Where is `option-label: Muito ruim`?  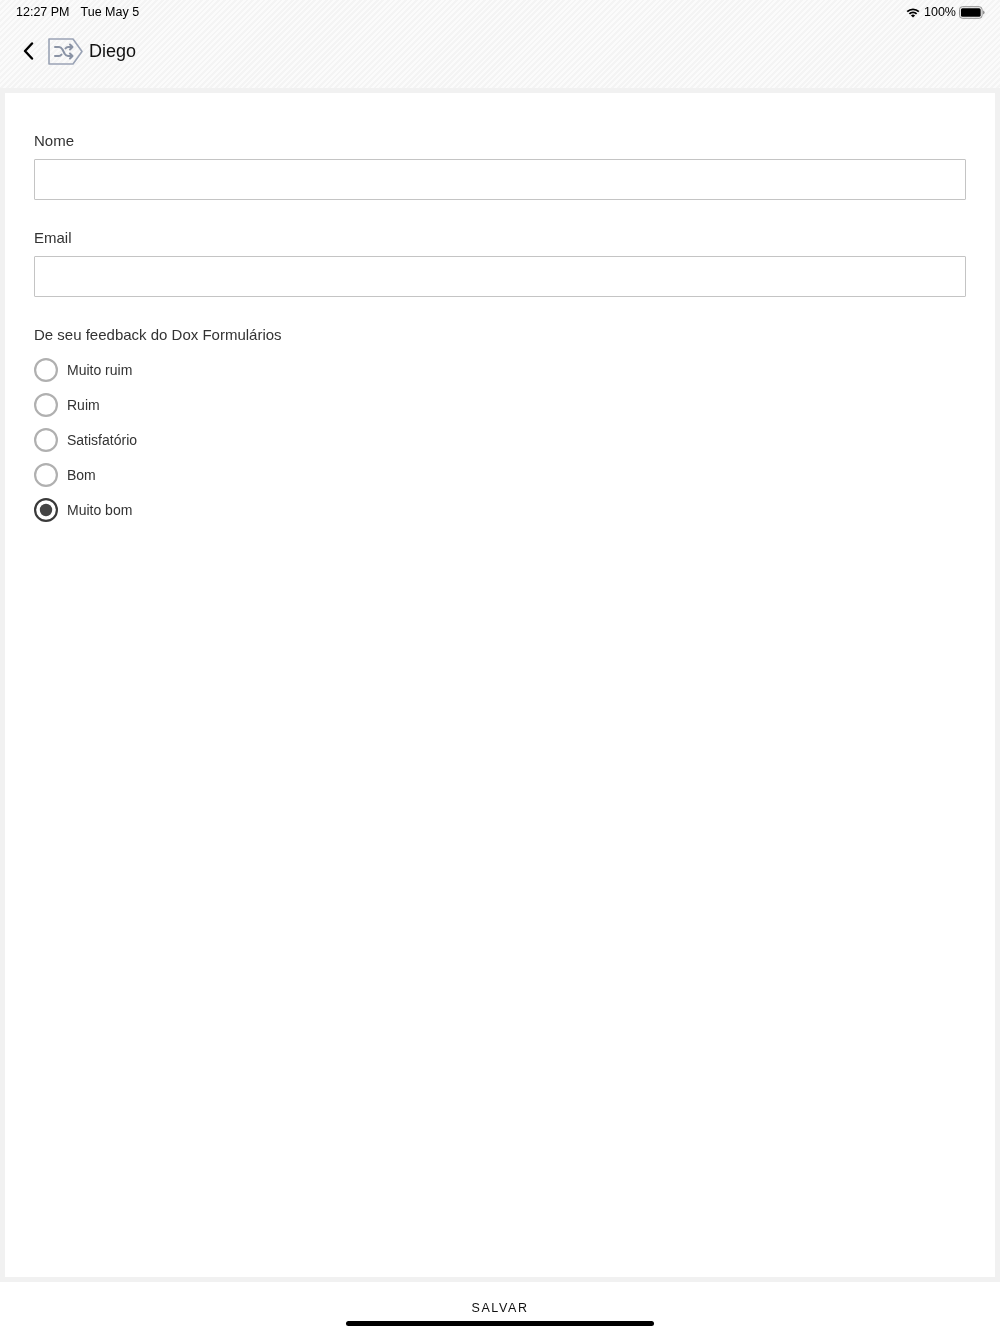 option-label: Muito ruim is located at coordinates (100, 369).